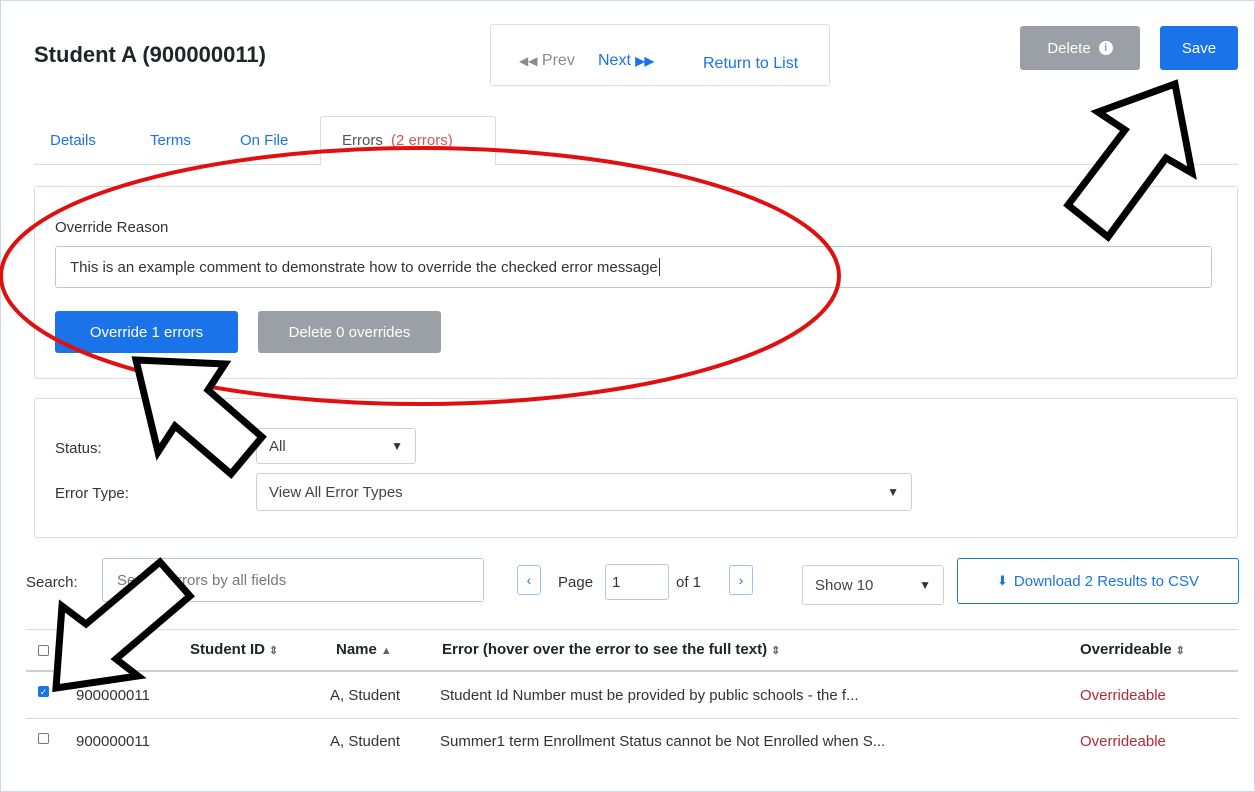 This screenshot has height=792, width=1255. I want to click on error-type-label: Error Type:, so click(92, 493).